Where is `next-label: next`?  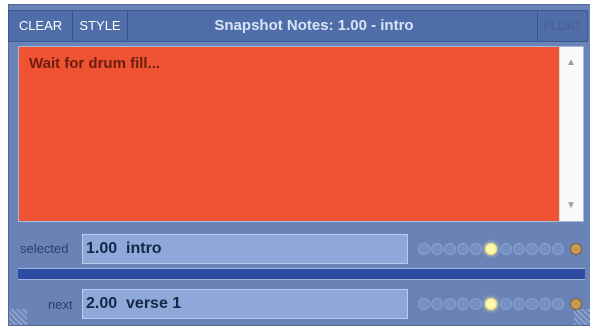 next-label: next is located at coordinates (60, 304).